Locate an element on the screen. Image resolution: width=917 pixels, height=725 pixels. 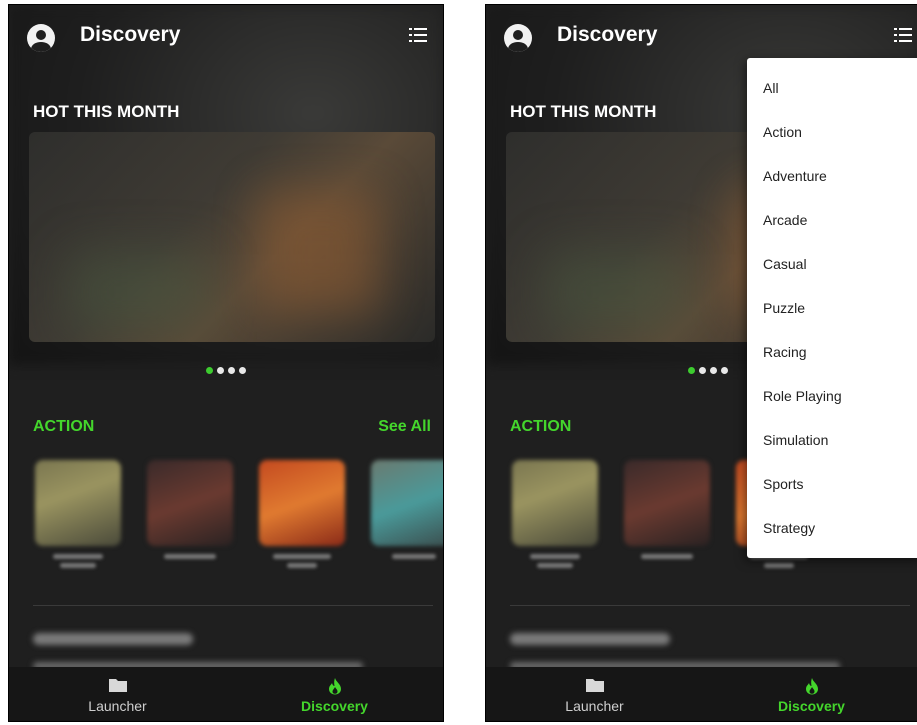
game-row is located at coordinates (239, 525).